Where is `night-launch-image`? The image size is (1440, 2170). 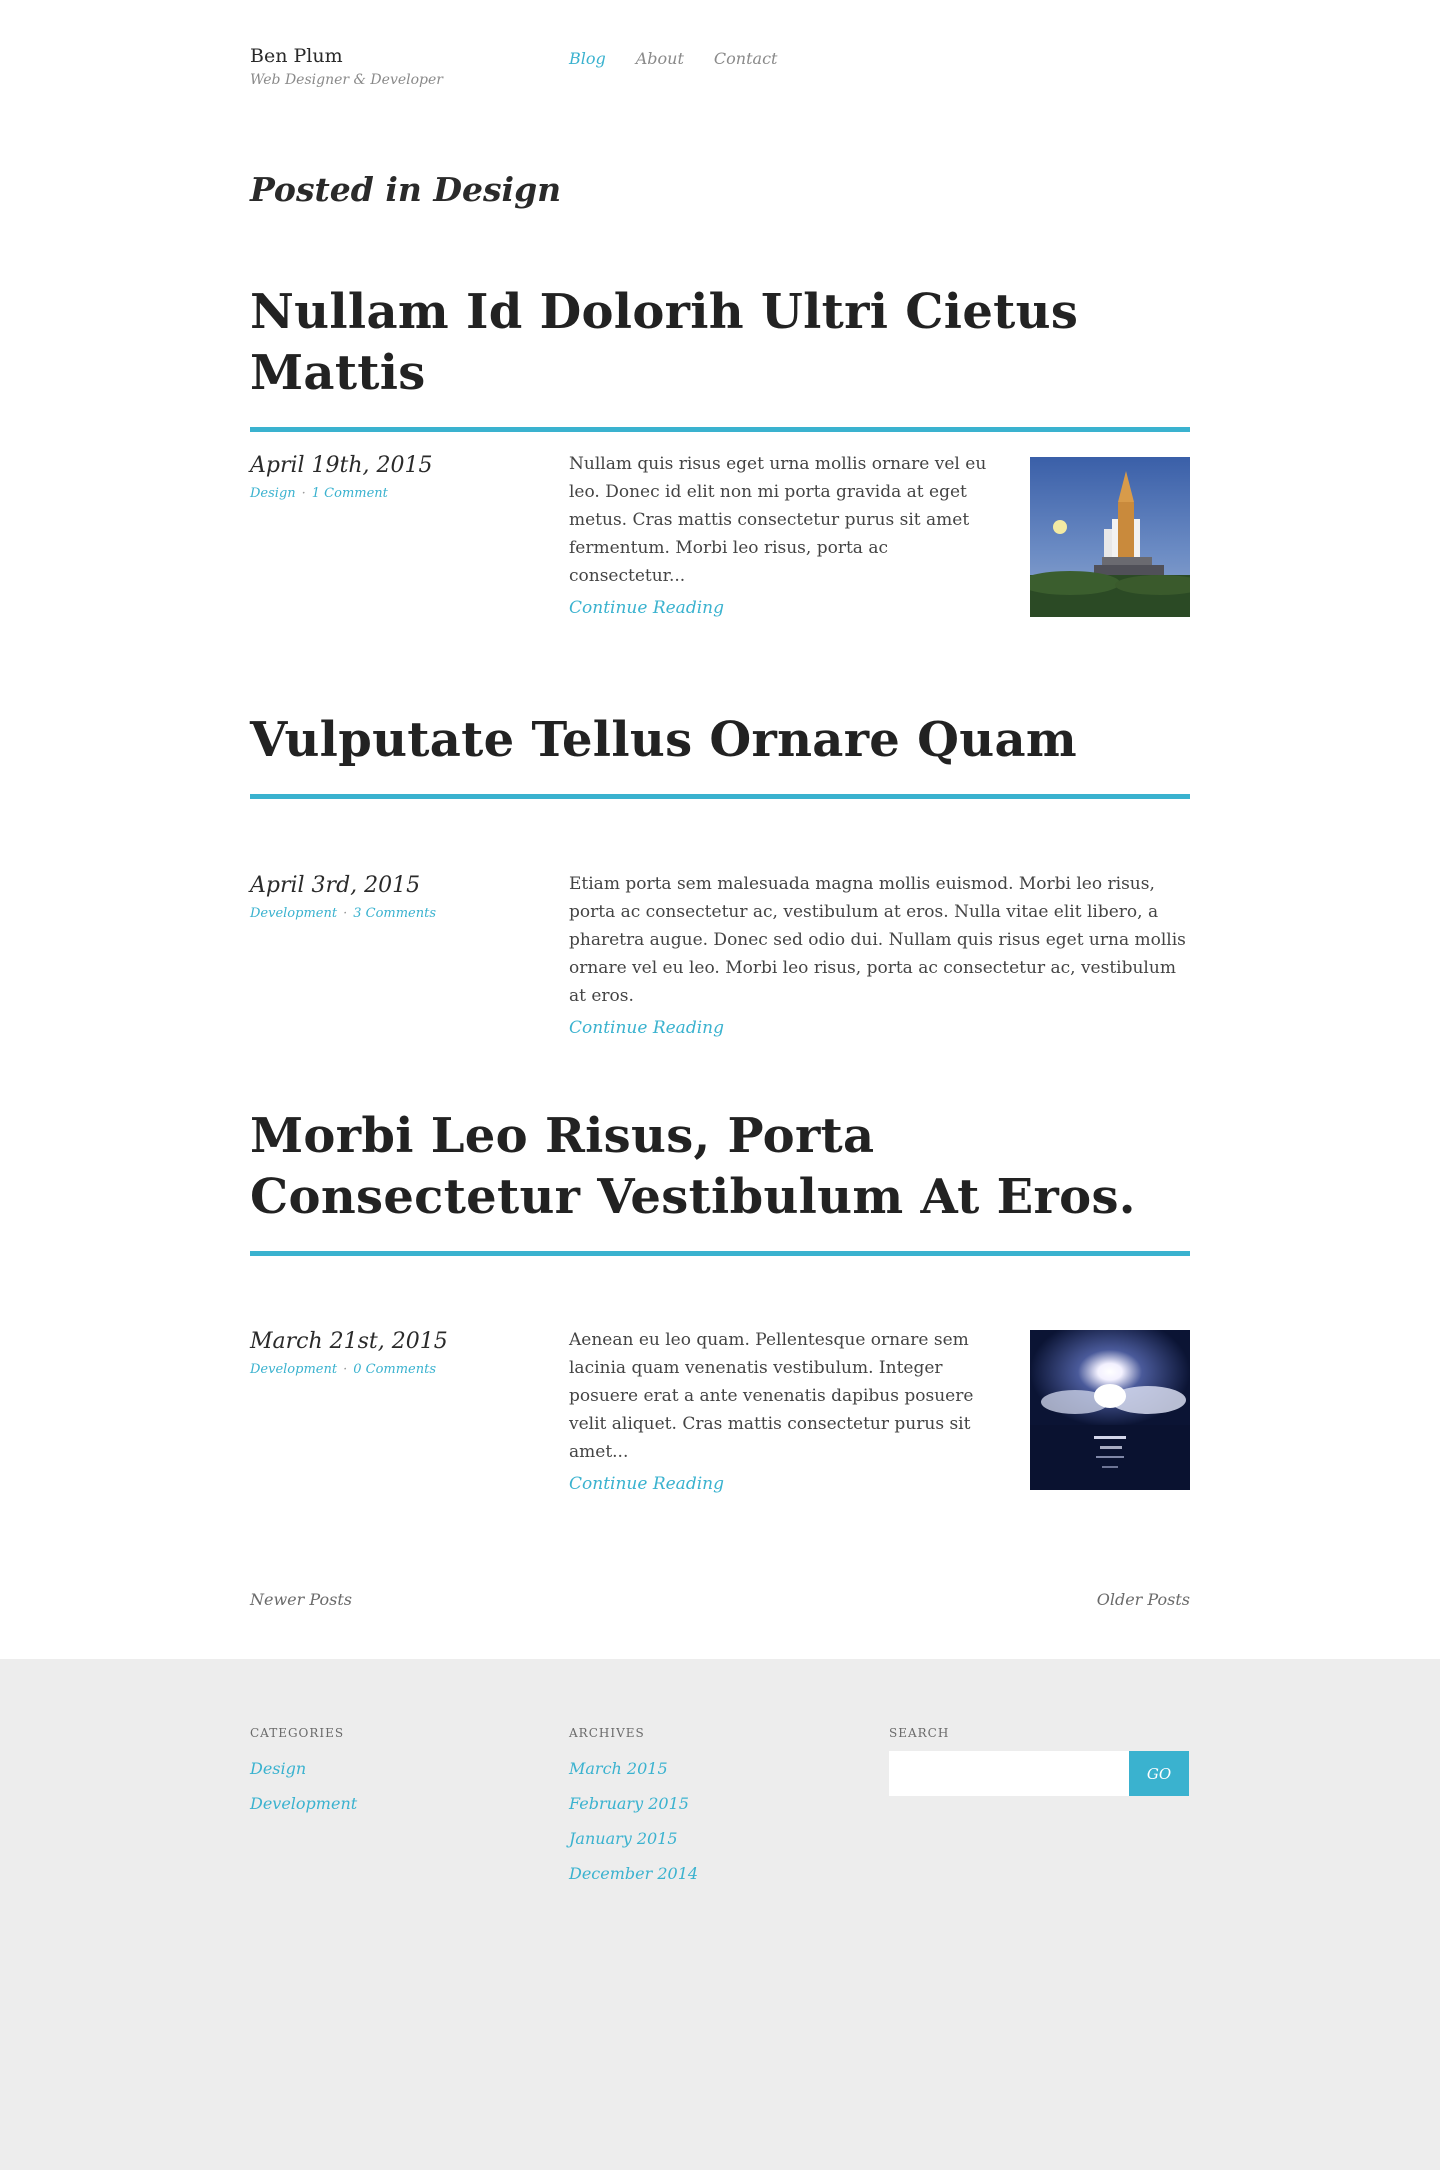 night-launch-image is located at coordinates (1110, 1410).